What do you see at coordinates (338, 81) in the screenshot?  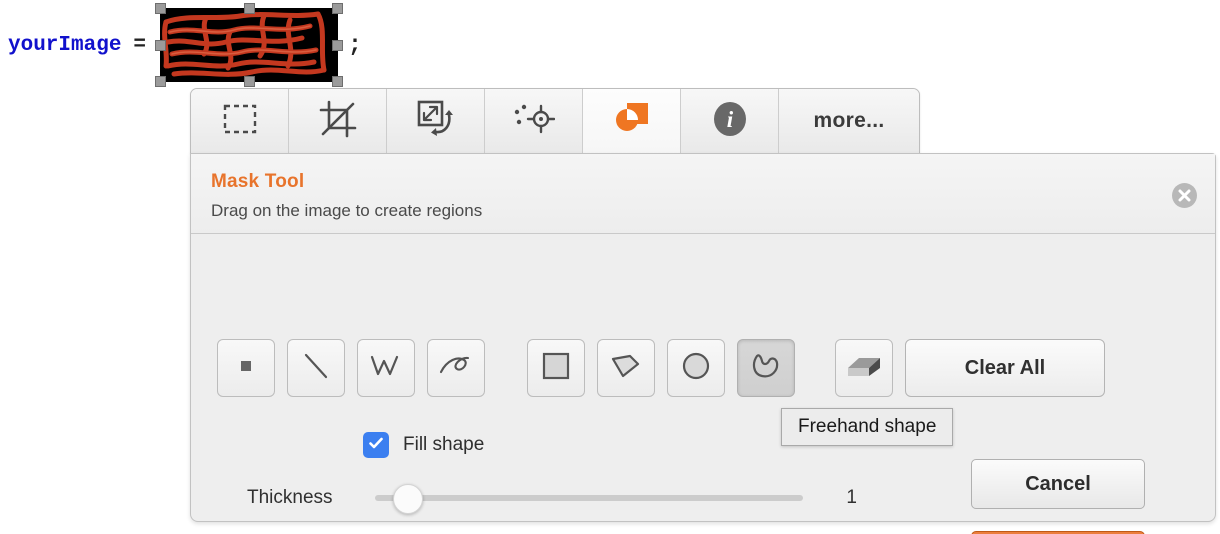 I see `resize-handle-bottom-right` at bounding box center [338, 81].